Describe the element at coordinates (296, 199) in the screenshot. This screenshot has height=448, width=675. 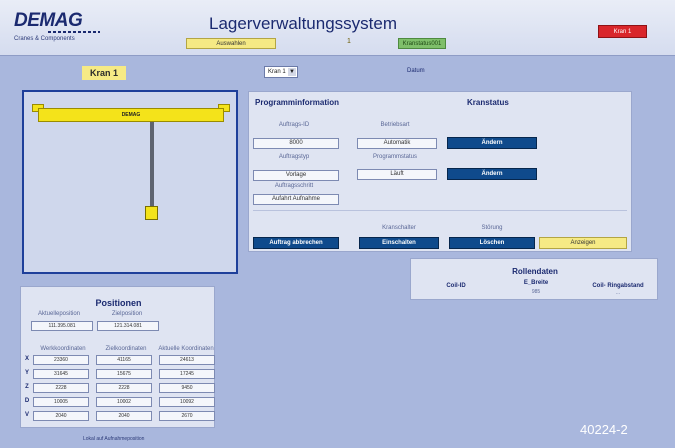
I see `auftragsschritt-field: Aufahrt Aufnahme` at that location.